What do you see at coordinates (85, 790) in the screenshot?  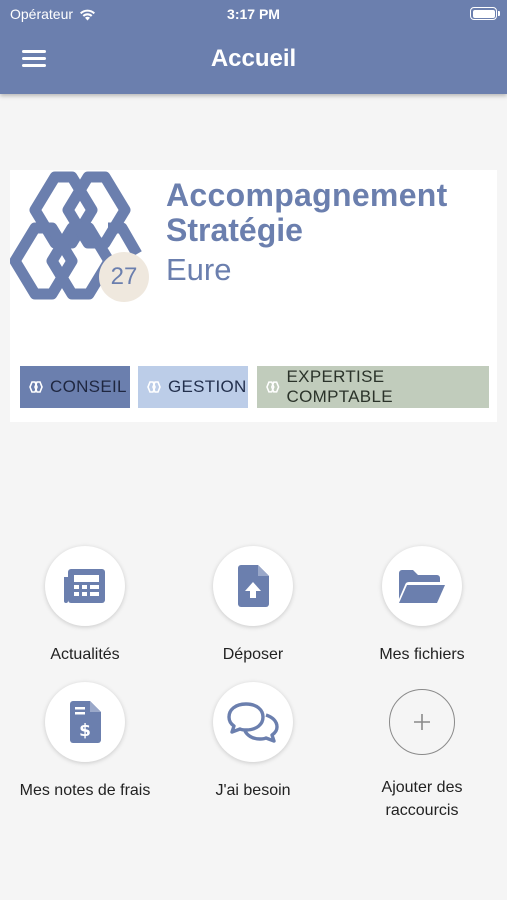 I see `shortcut-label: Mes notes de frais` at bounding box center [85, 790].